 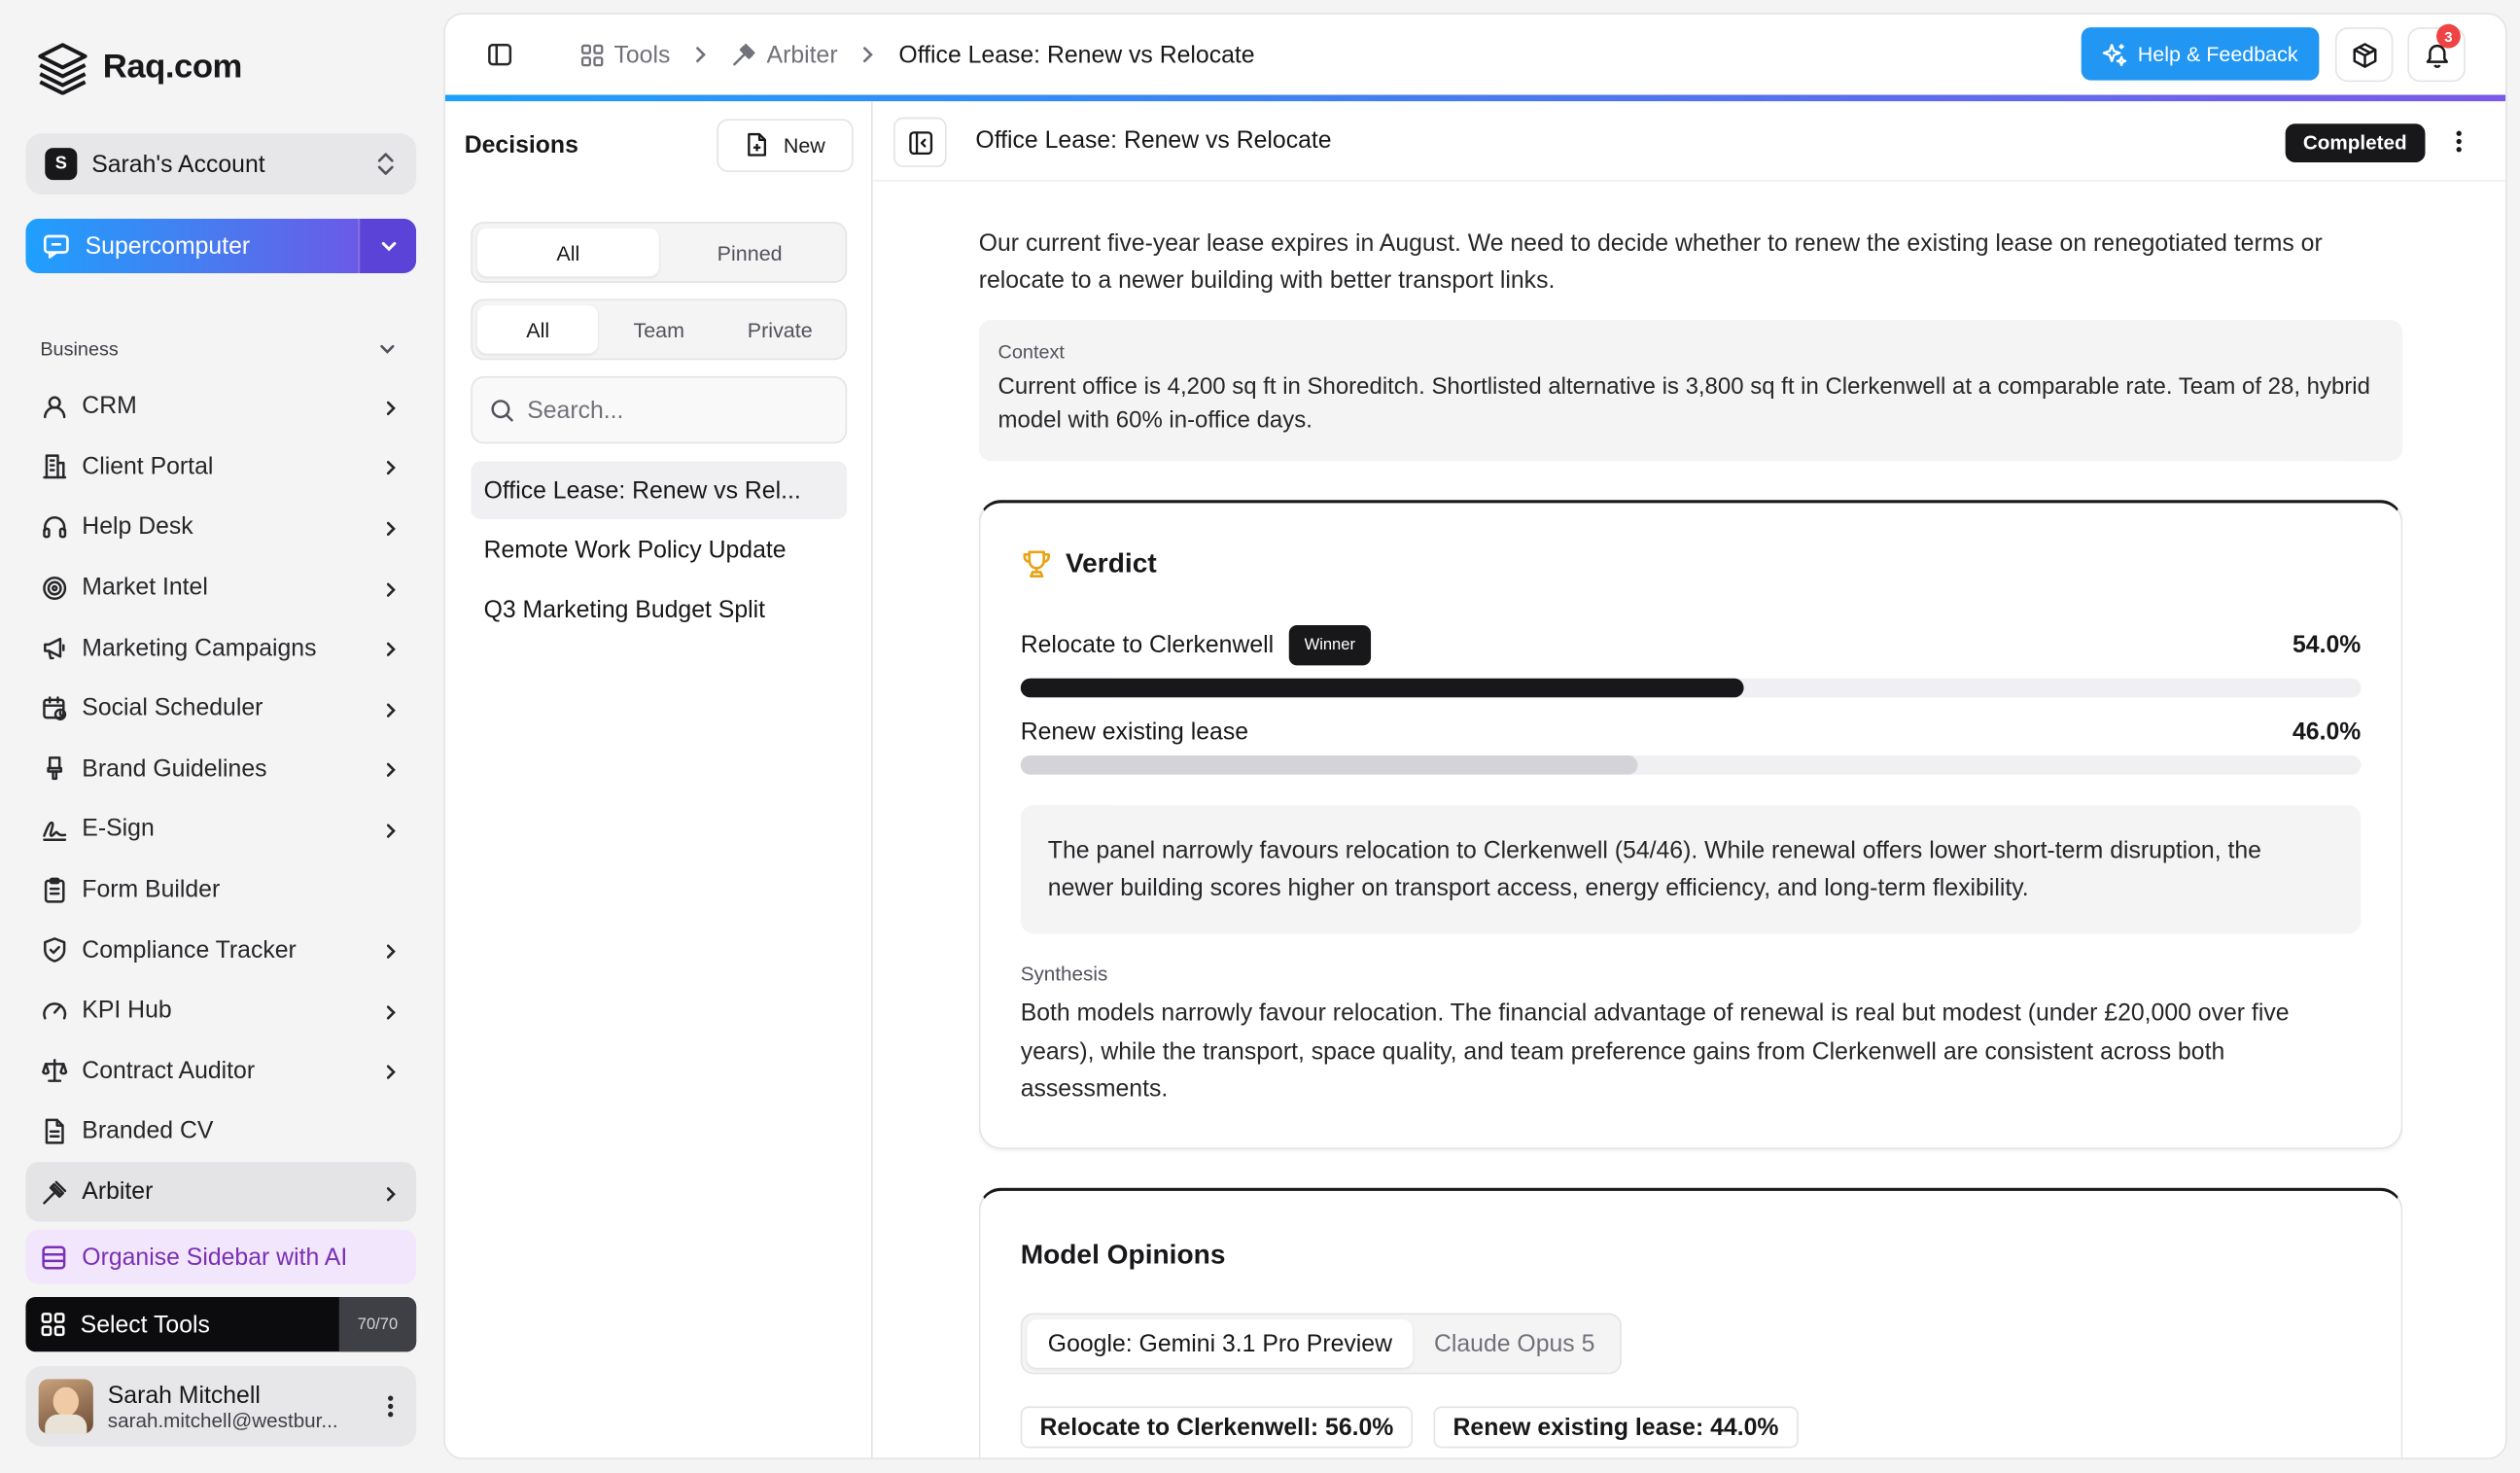 I want to click on sidebar-item-arbiter: Arbiter, so click(x=221, y=1191).